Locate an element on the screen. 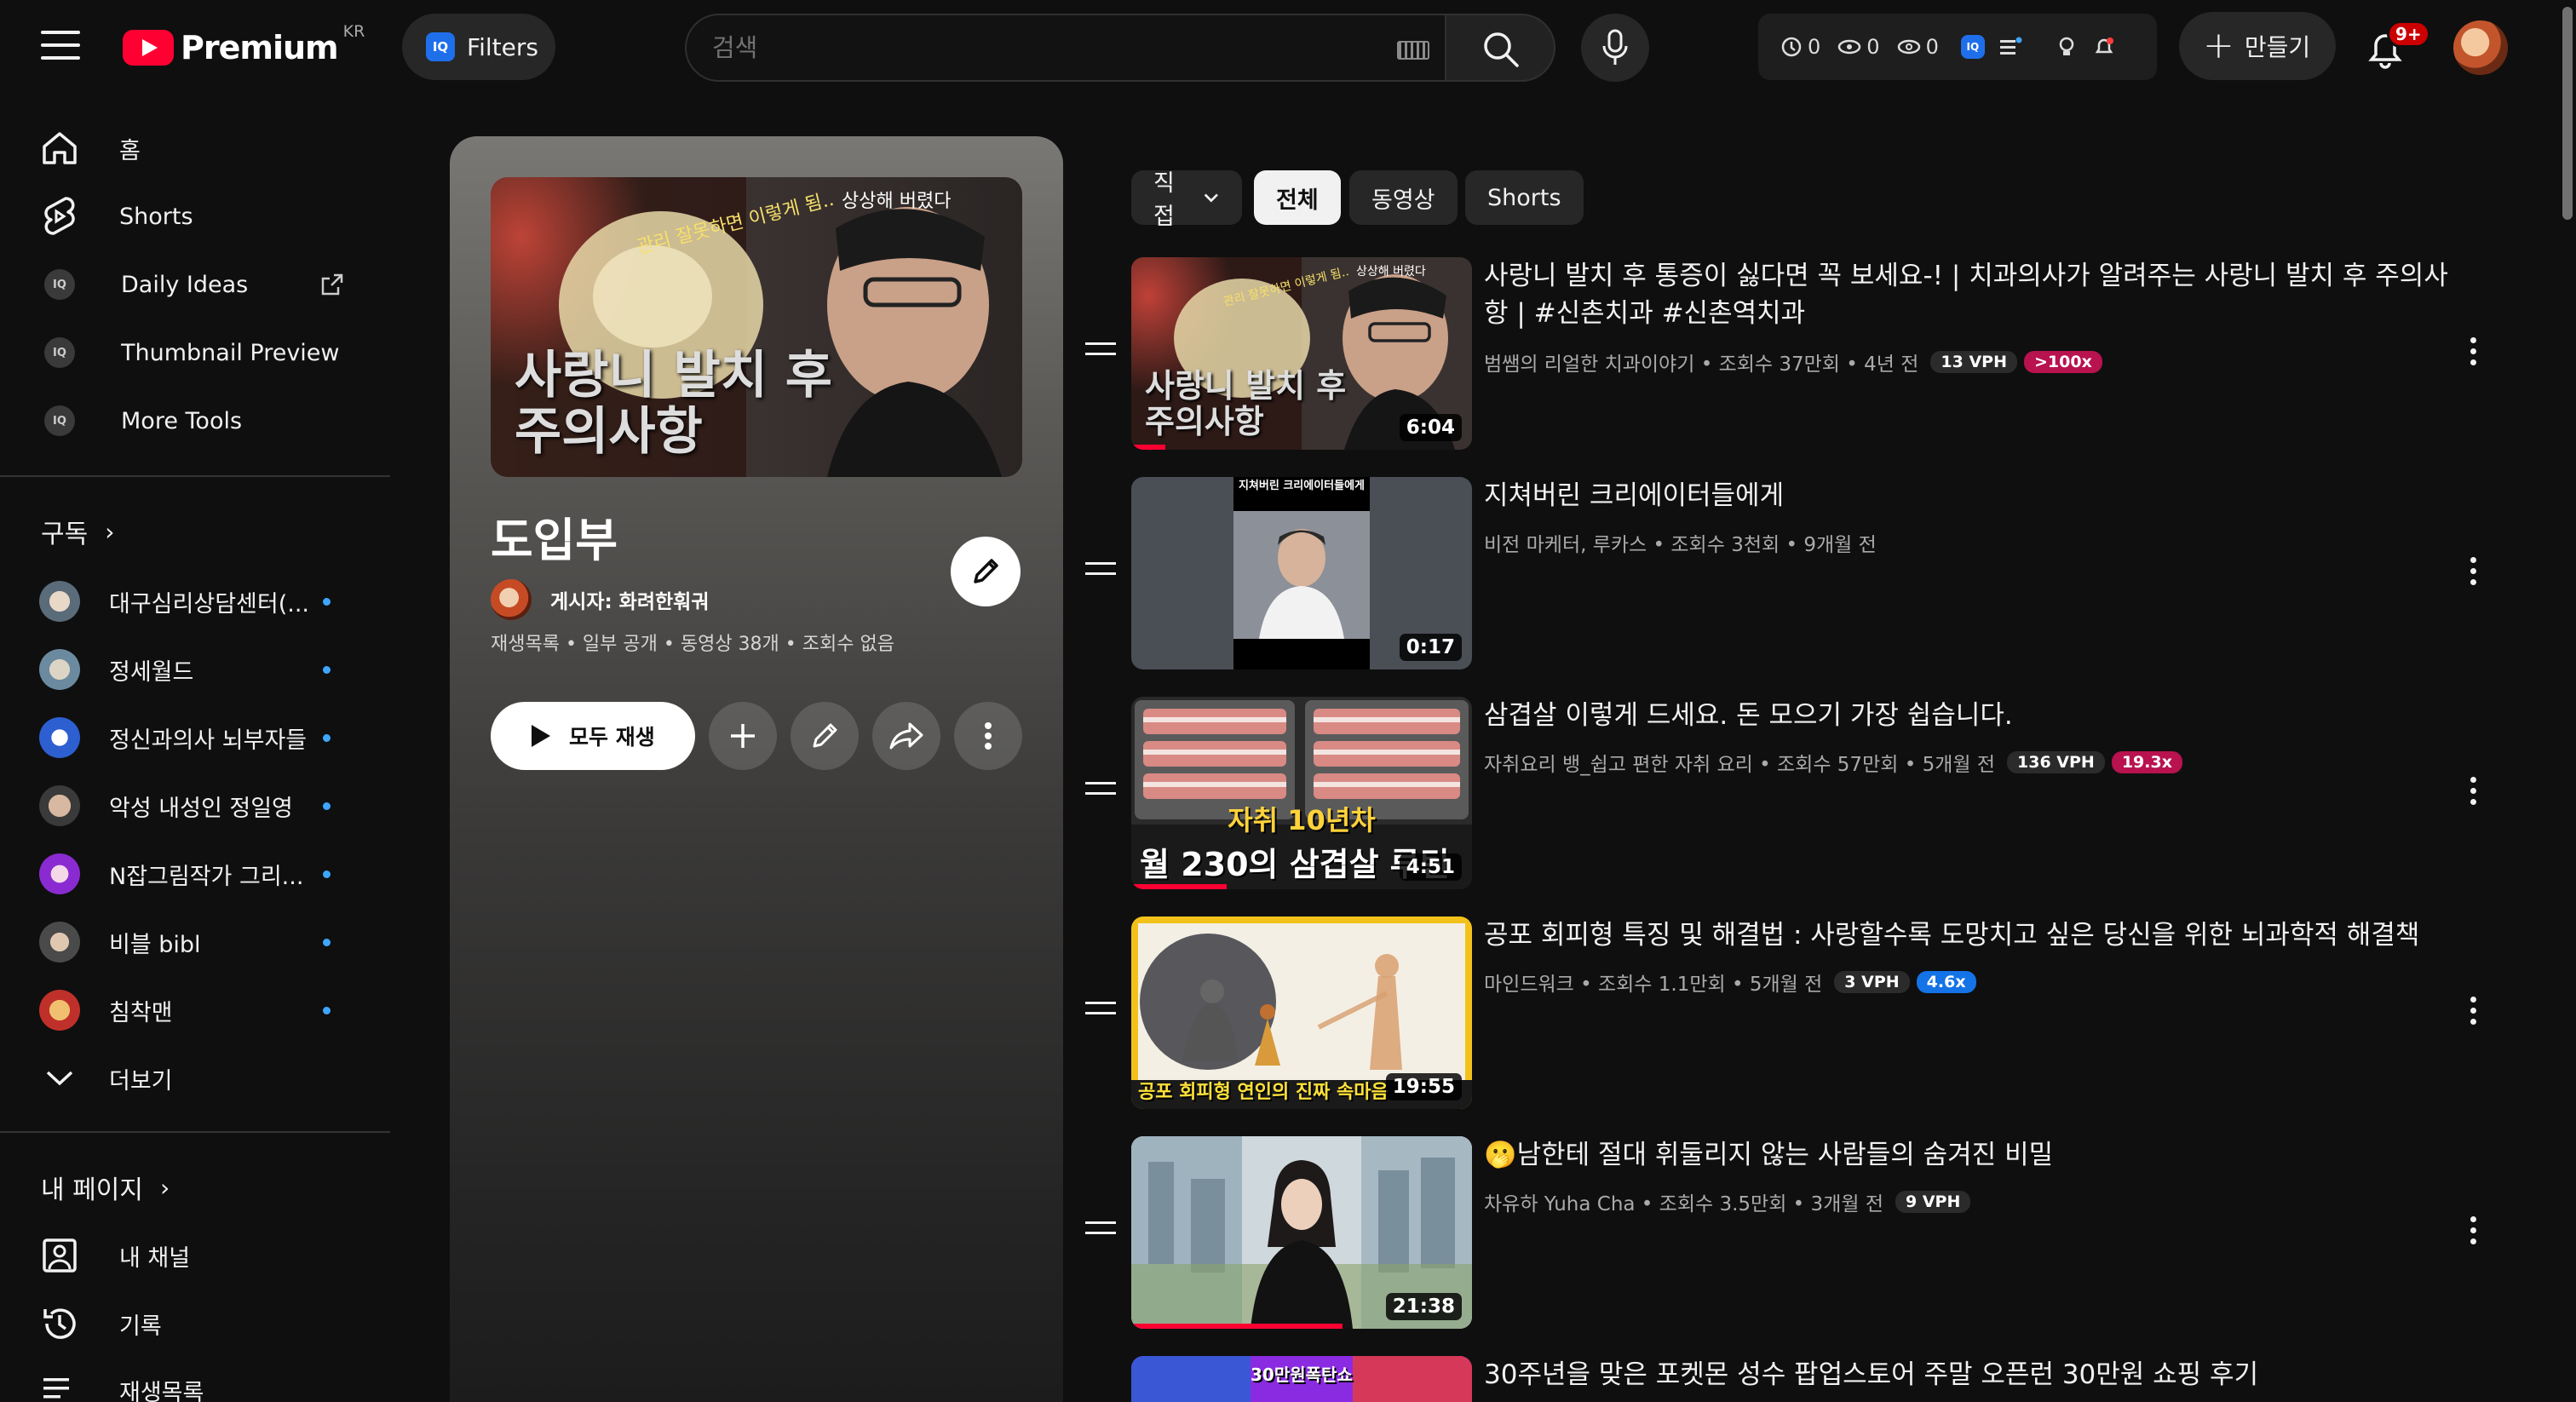 Image resolution: width=2576 pixels, height=1402 pixels. list-icon is located at coordinates (2010, 47).